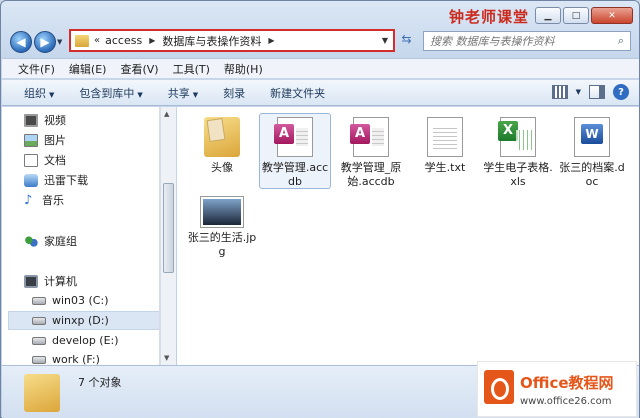 The image size is (640, 418). What do you see at coordinates (191, 69) in the screenshot?
I see `menu-tools: 工具(T)` at bounding box center [191, 69].